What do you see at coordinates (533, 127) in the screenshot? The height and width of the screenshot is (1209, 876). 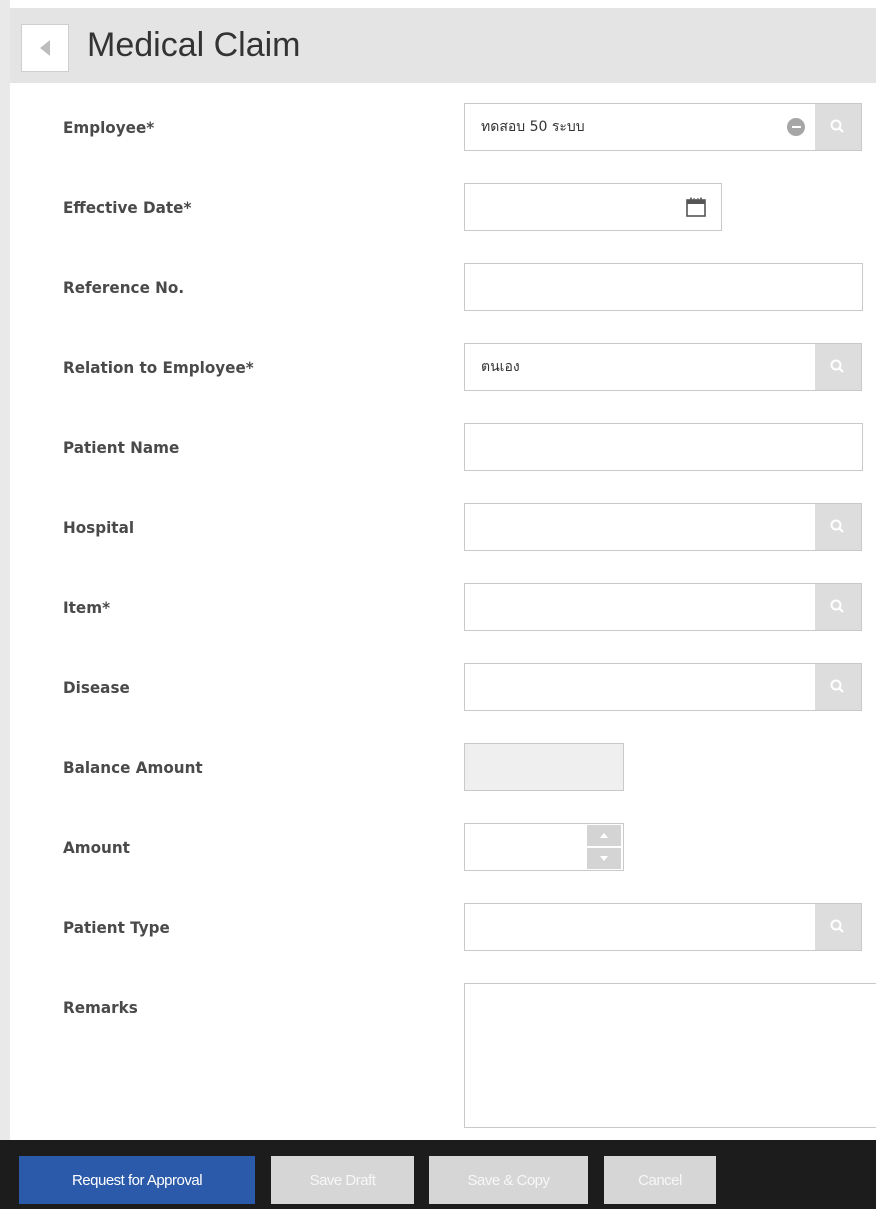 I see `employee-value: ทดสอบ 50 ระบบ` at bounding box center [533, 127].